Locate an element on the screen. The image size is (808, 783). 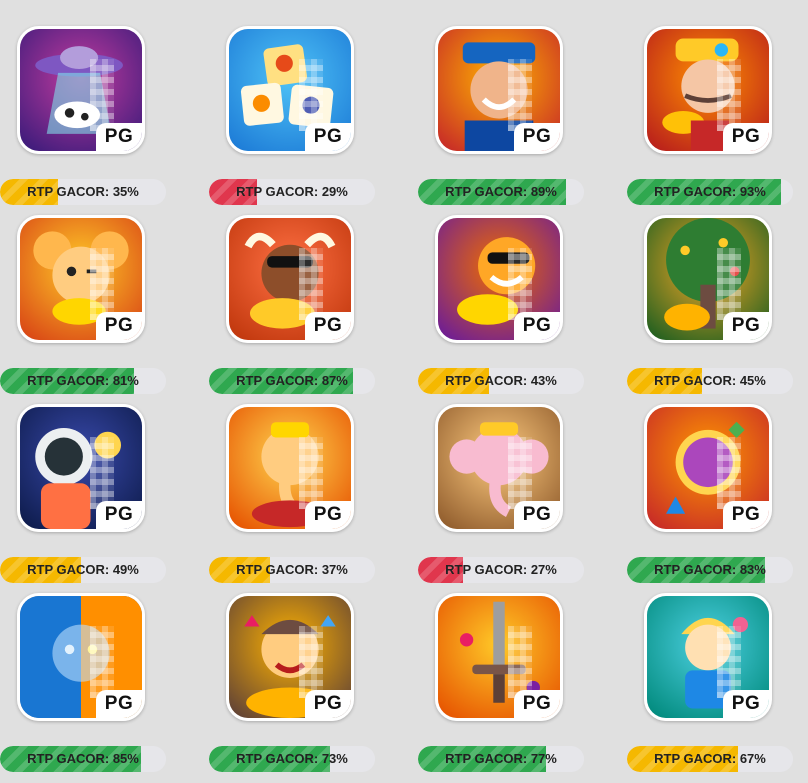
rtp-progress-bar: RTP GACOR: 67% is located at coordinates (710, 759).